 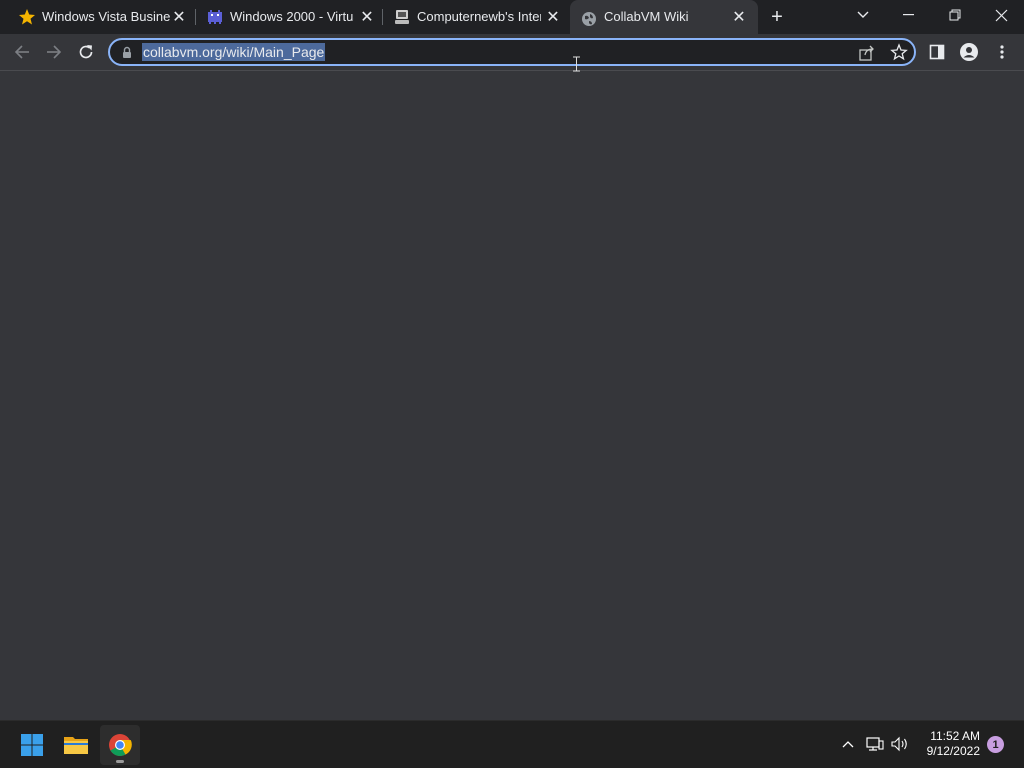 I want to click on forward-icon, so click(x=54, y=52).